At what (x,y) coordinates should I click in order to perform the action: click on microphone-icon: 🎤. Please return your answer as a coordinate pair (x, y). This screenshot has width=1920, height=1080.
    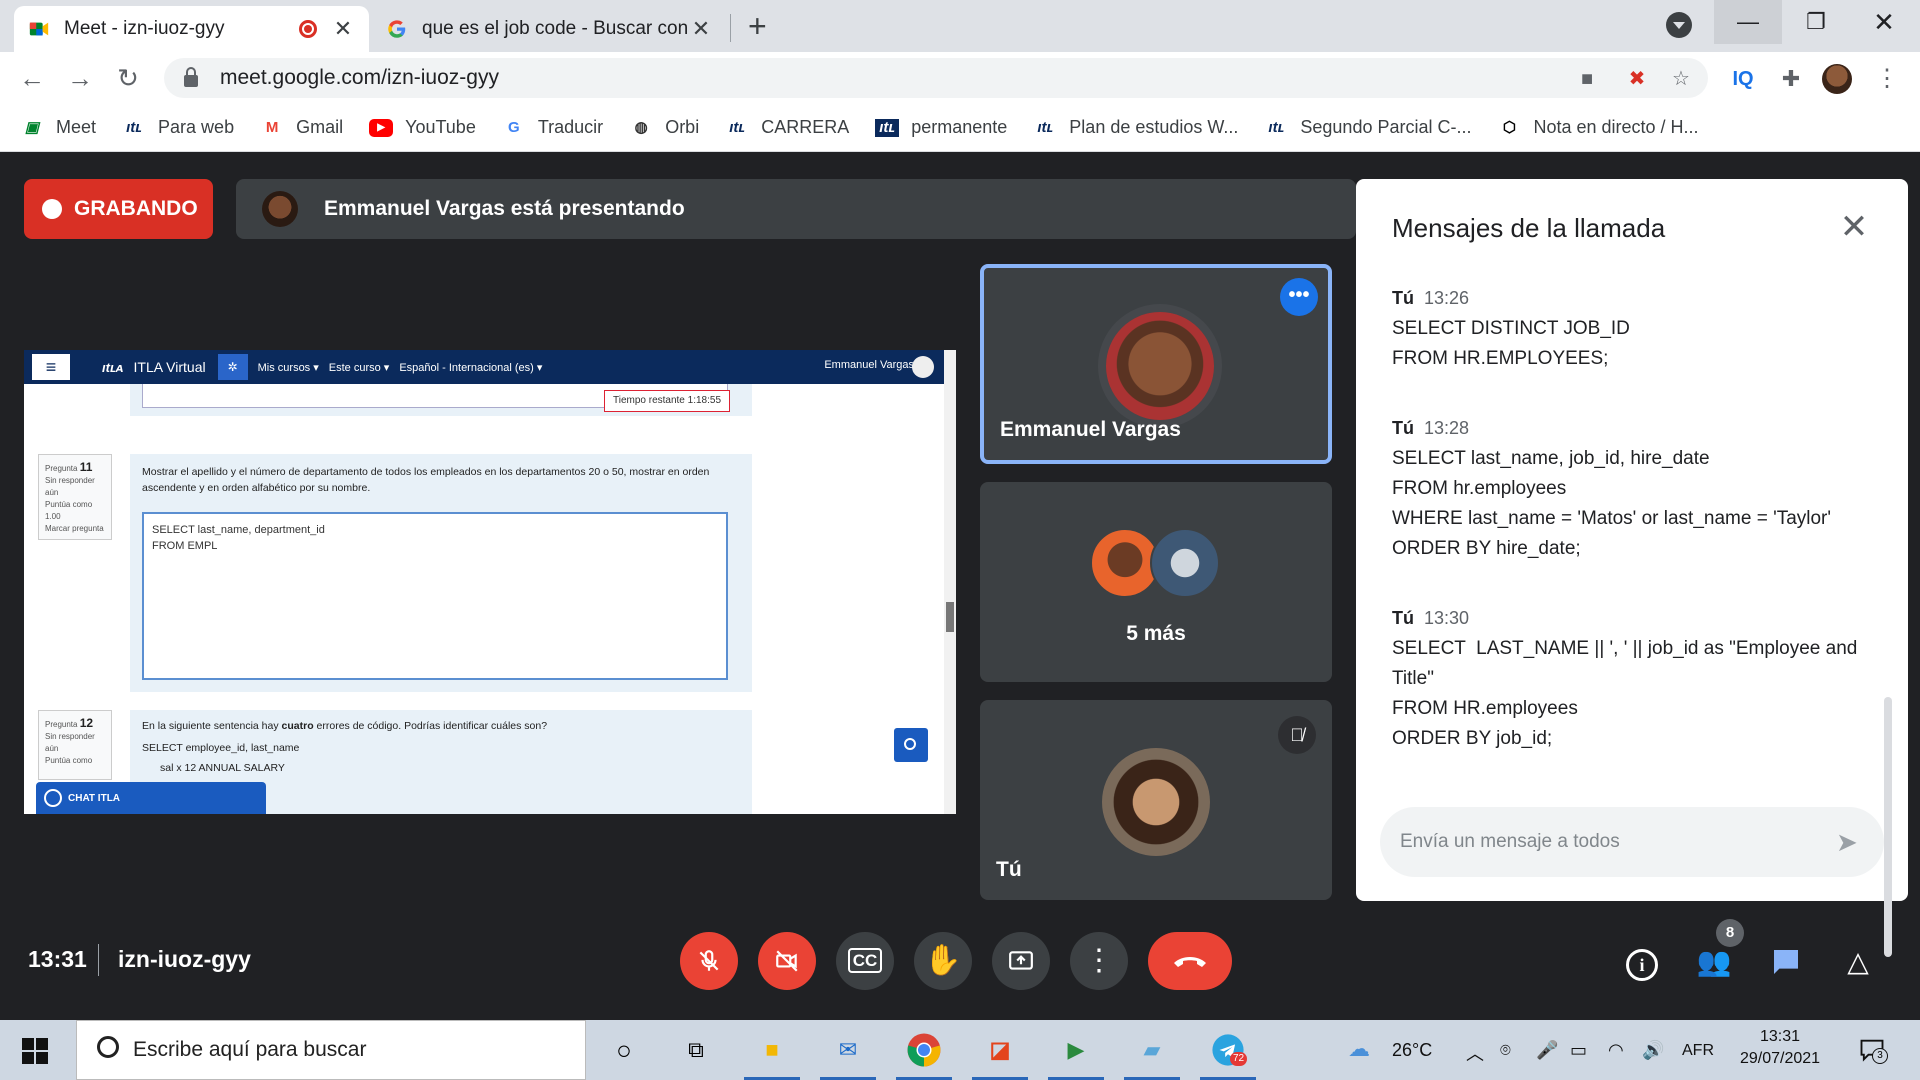
    Looking at the image, I should click on (1547, 1050).